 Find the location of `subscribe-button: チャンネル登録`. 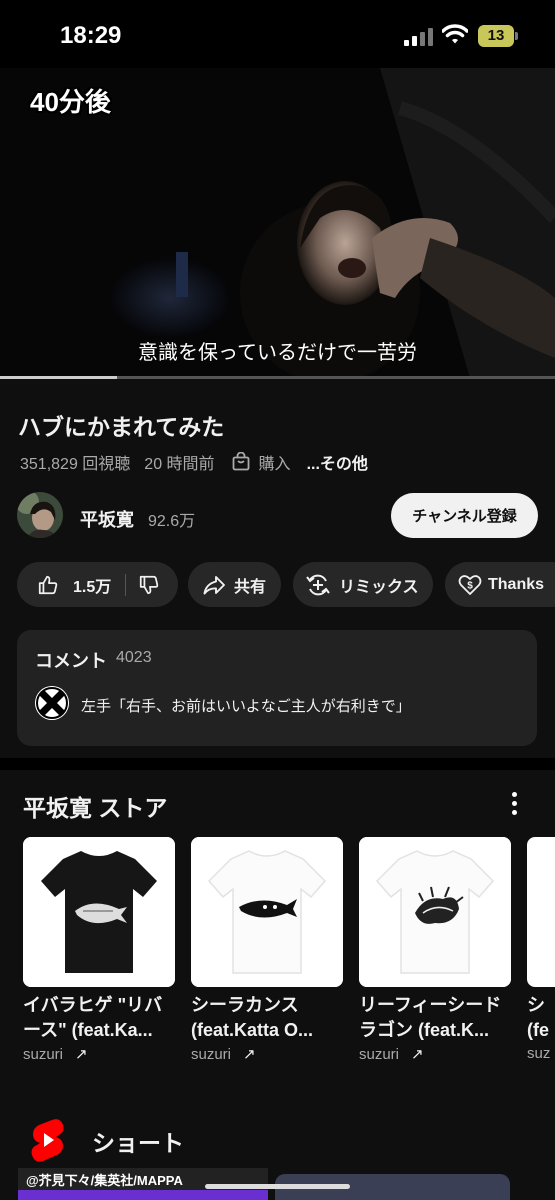

subscribe-button: チャンネル登録 is located at coordinates (464, 515).